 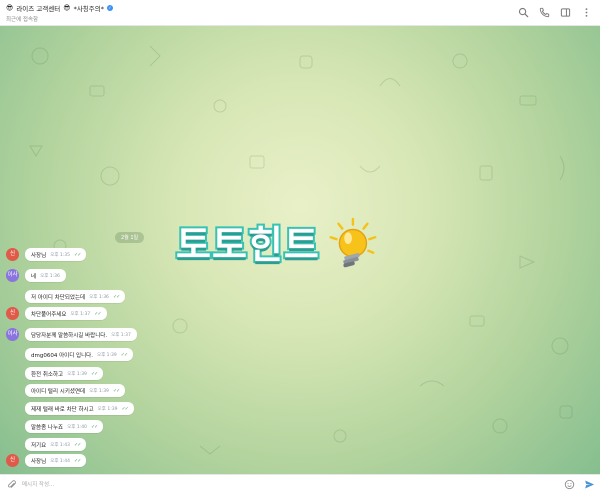 What do you see at coordinates (39, 445) in the screenshot?
I see `message-text: 저기요` at bounding box center [39, 445].